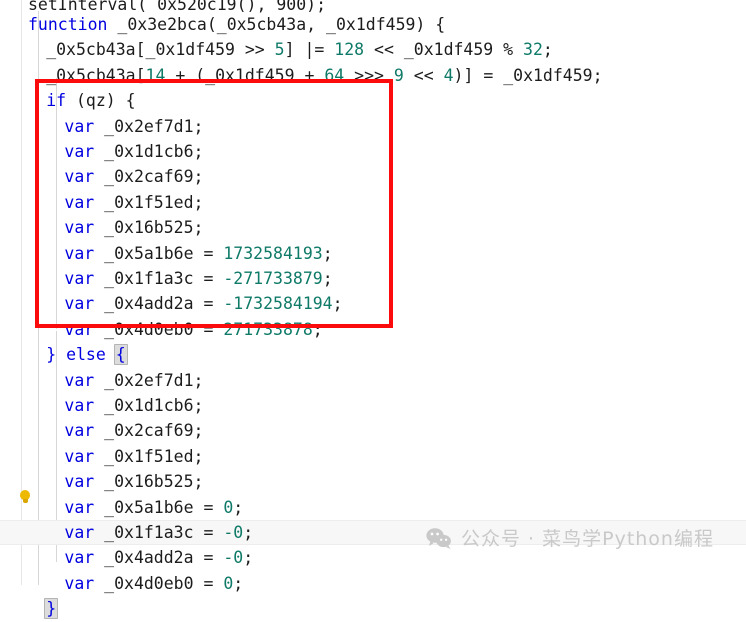 The width and height of the screenshot is (746, 622). I want to click on bulb-base, so click(25, 501).